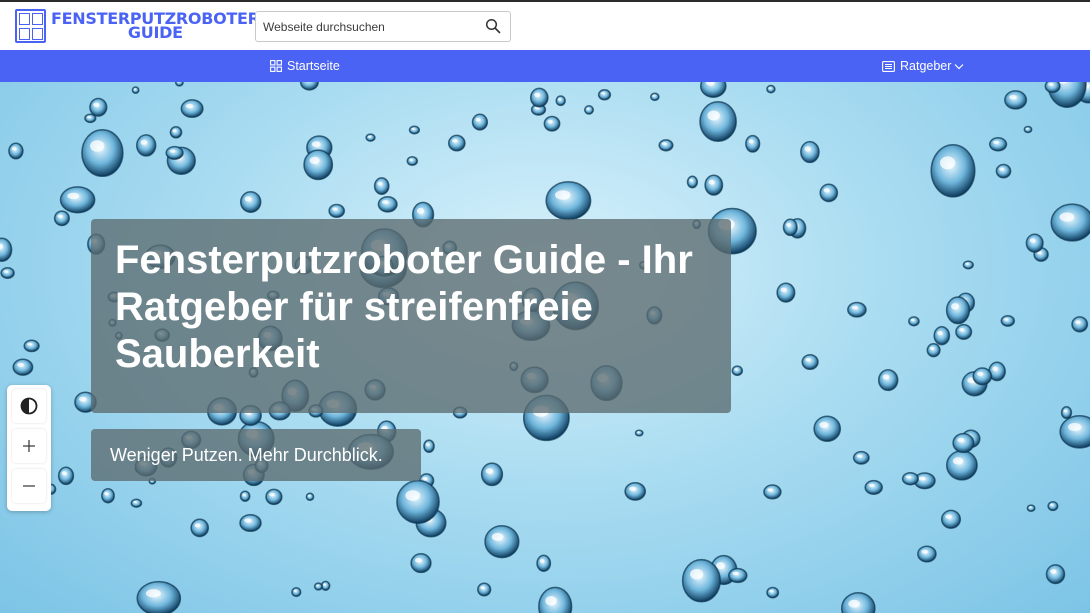 This screenshot has height=613, width=1090. I want to click on search-icon, so click(493, 26).